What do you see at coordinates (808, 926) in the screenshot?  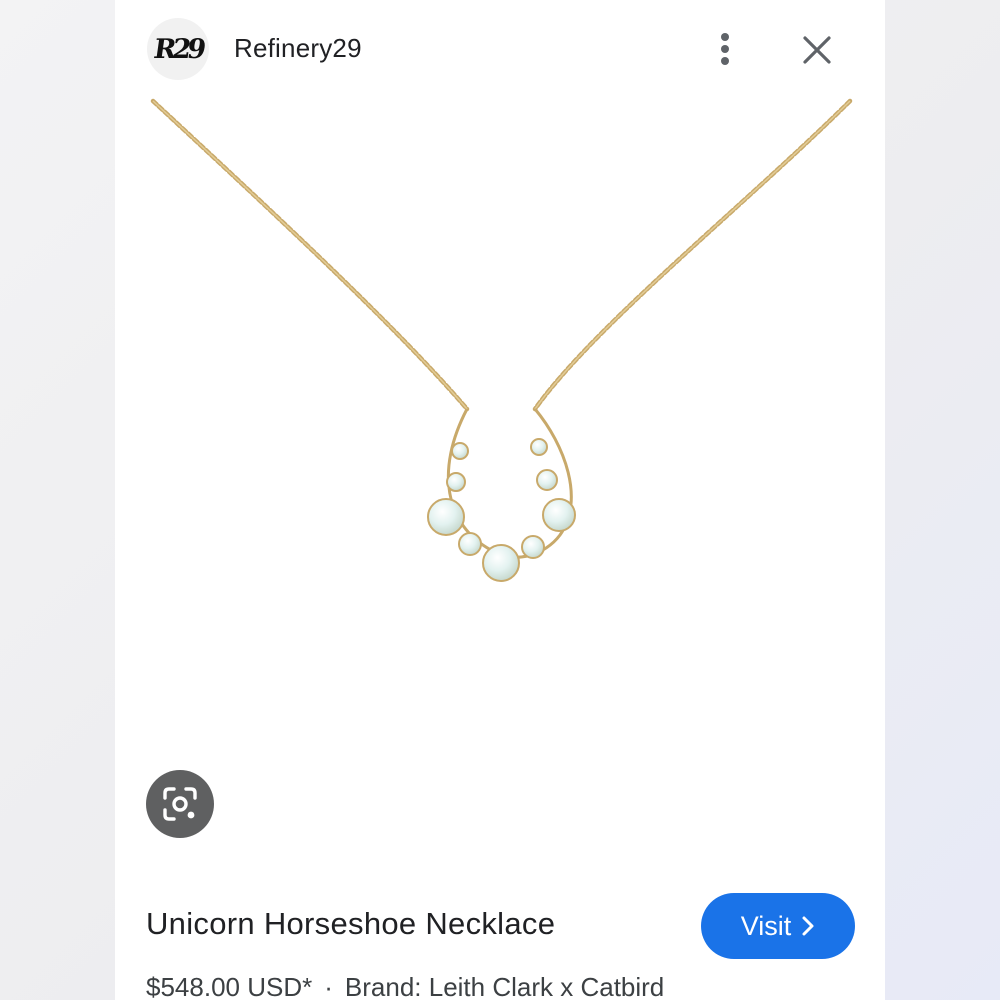 I see `chevron-right-icon` at bounding box center [808, 926].